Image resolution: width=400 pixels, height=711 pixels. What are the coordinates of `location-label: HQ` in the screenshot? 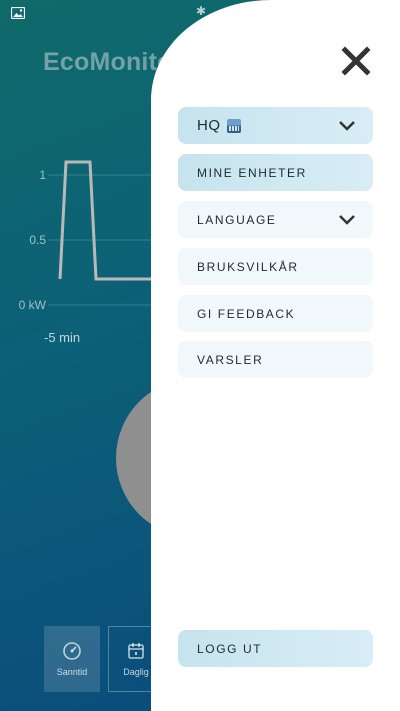 It's located at (209, 125).